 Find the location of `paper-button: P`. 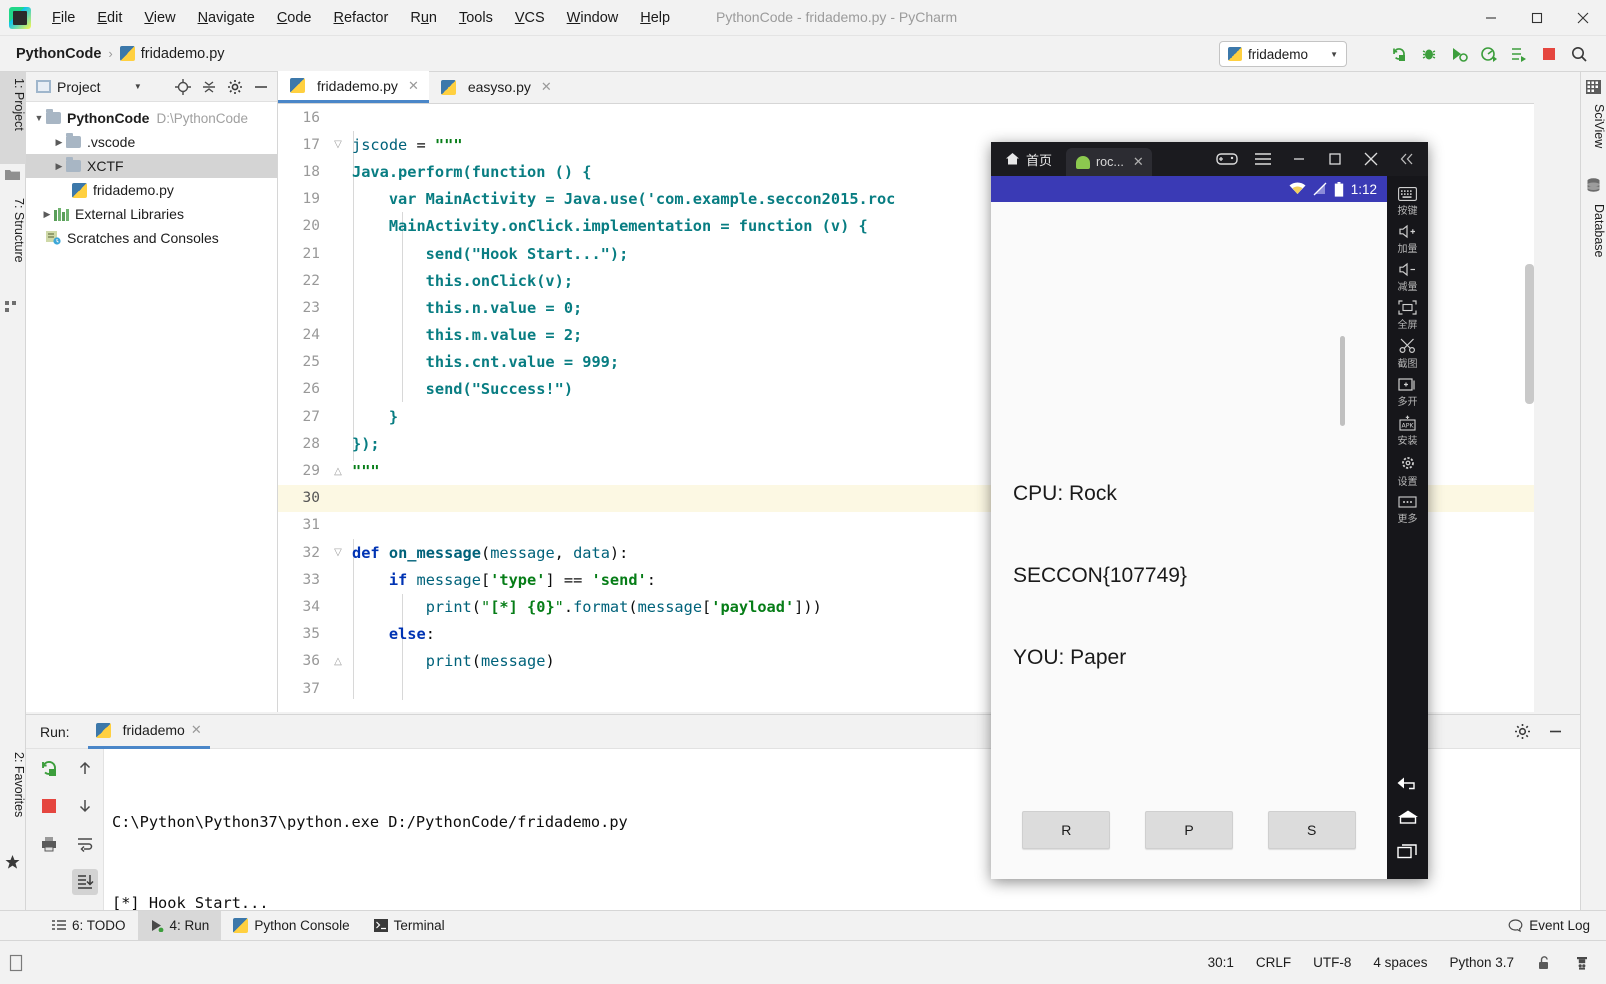

paper-button: P is located at coordinates (1188, 830).